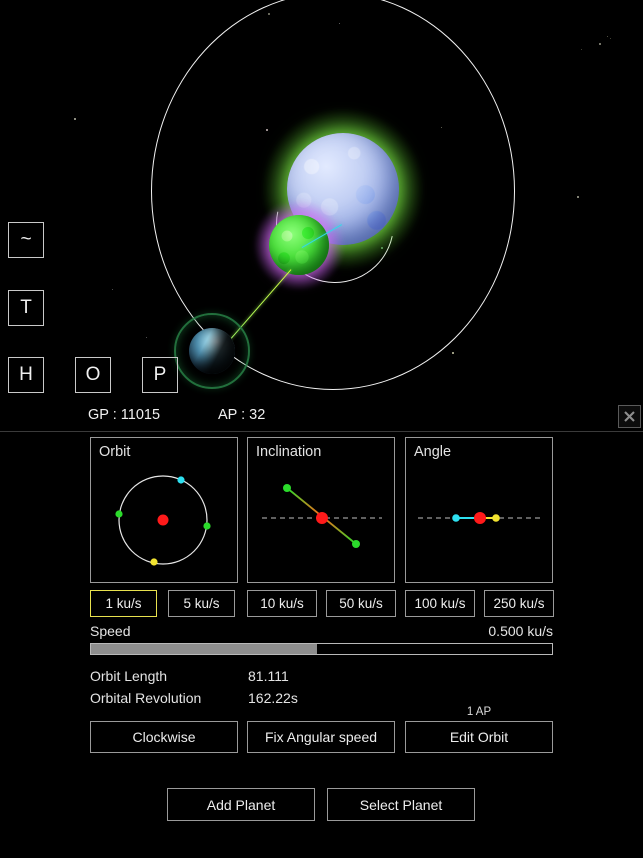  I want to click on orbit-preview: Orbit, so click(164, 510).